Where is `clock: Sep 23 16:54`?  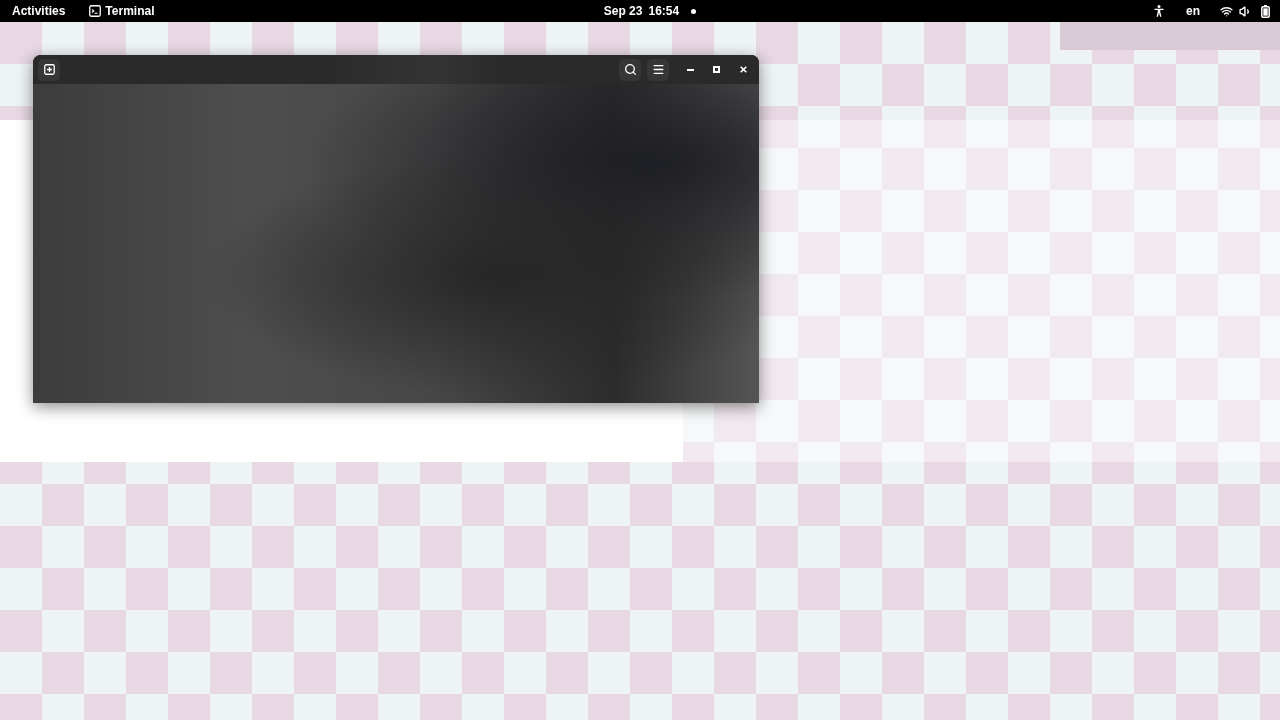
clock: Sep 23 16:54 is located at coordinates (640, 11).